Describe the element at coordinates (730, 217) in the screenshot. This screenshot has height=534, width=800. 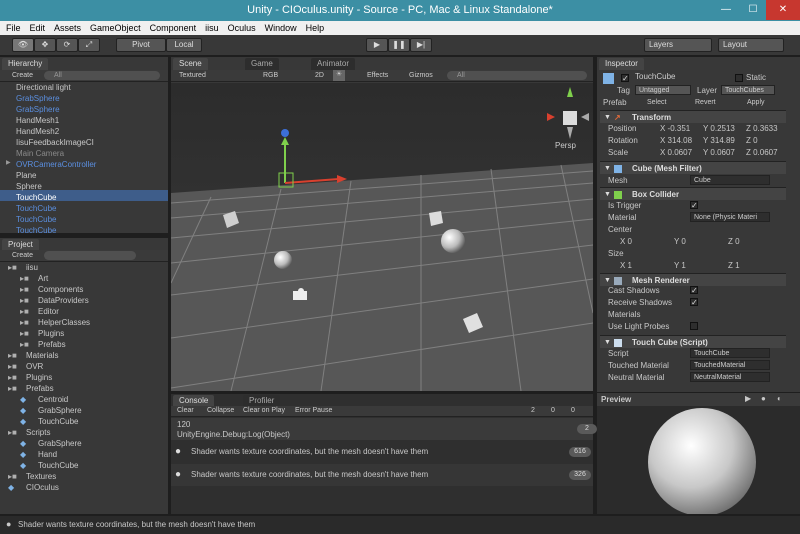
I see `collider-material-field: None (Physic Materi` at that location.